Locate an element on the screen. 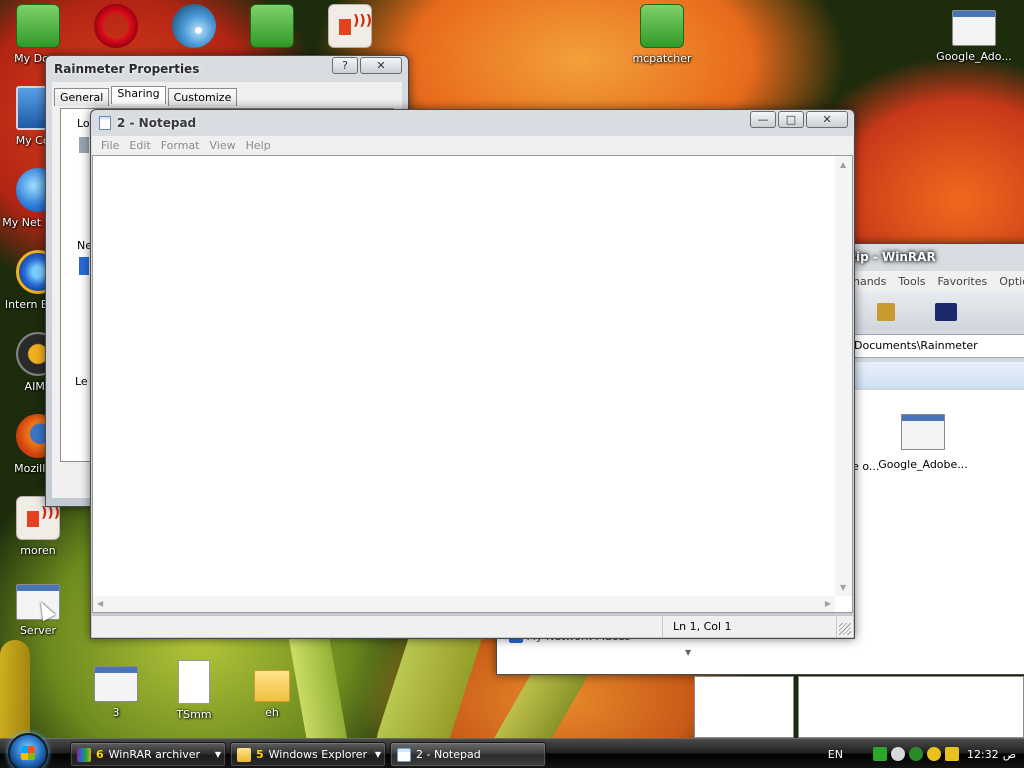 The width and height of the screenshot is (1024, 768). network-share-icon is located at coordinates (84, 266).